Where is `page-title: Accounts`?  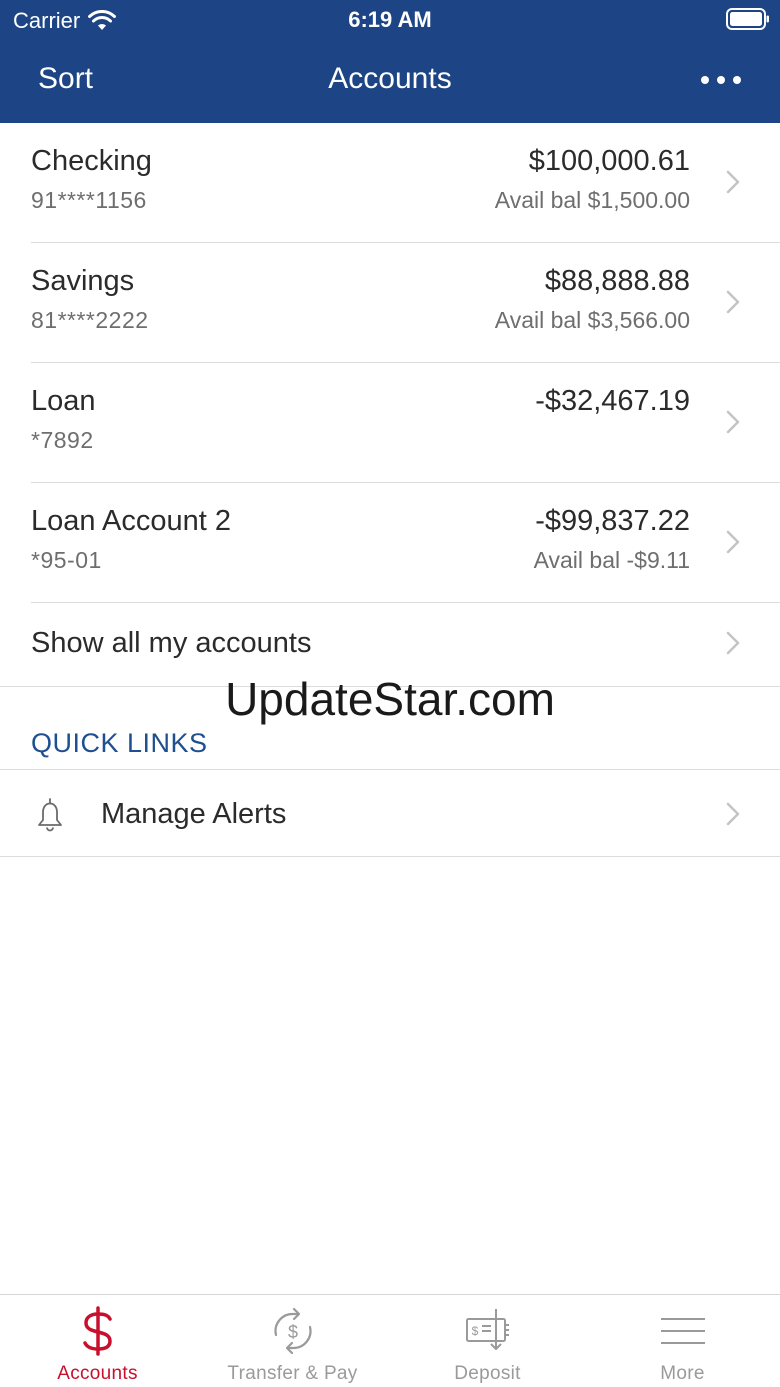 page-title: Accounts is located at coordinates (390, 78).